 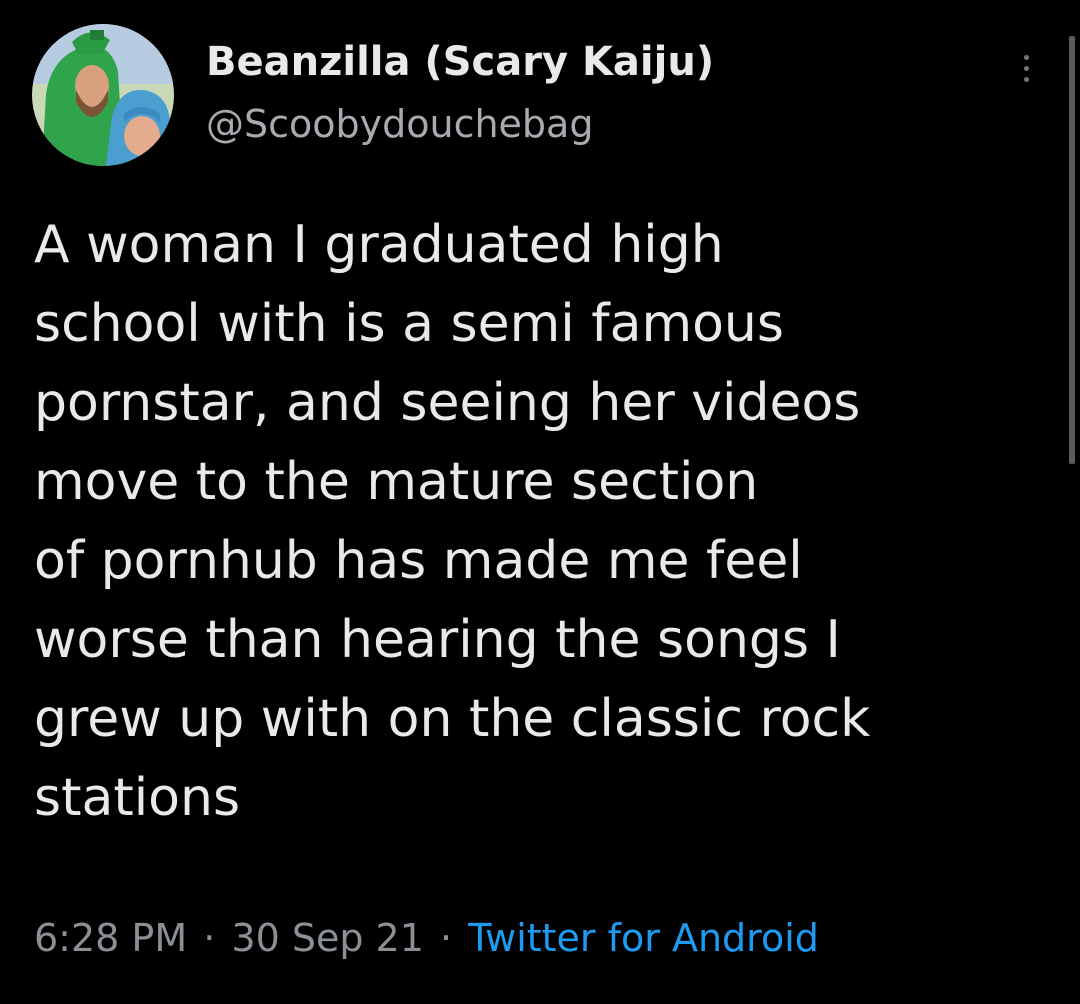 What do you see at coordinates (643, 938) in the screenshot?
I see `tweet-source-link: Twitter for Android` at bounding box center [643, 938].